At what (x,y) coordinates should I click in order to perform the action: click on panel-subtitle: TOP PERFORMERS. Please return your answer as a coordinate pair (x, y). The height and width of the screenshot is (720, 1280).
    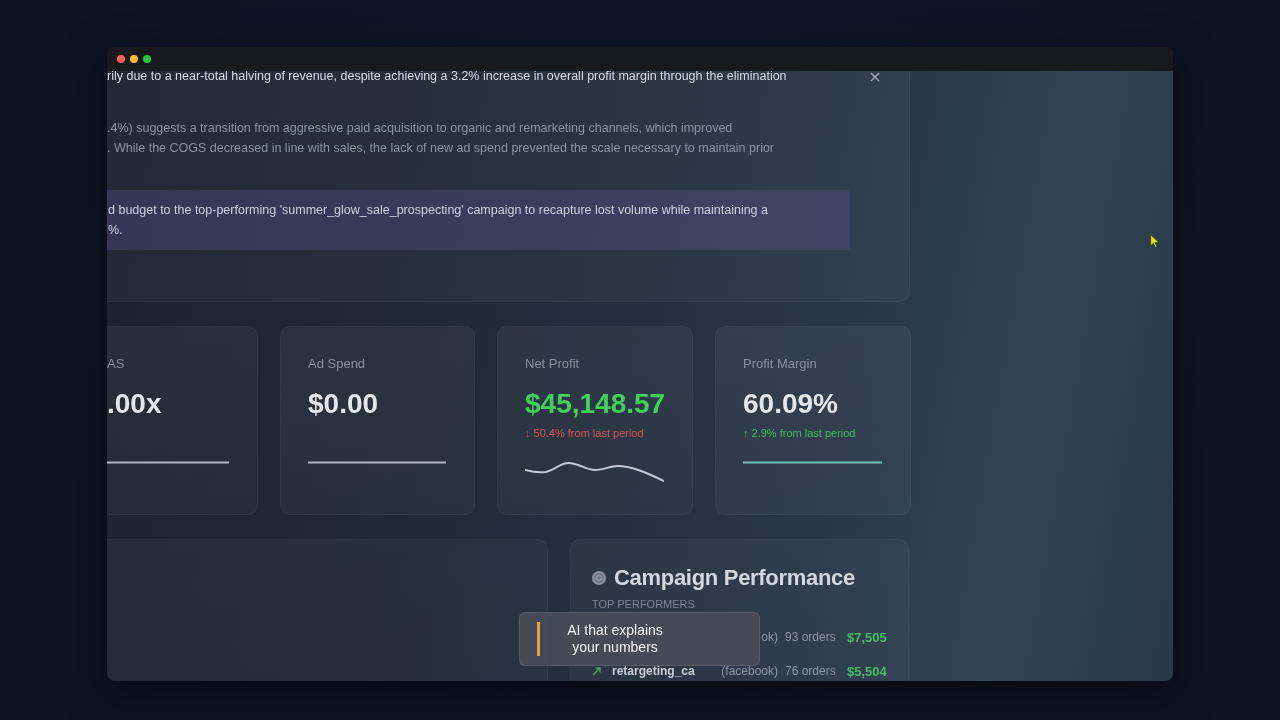
    Looking at the image, I should click on (643, 604).